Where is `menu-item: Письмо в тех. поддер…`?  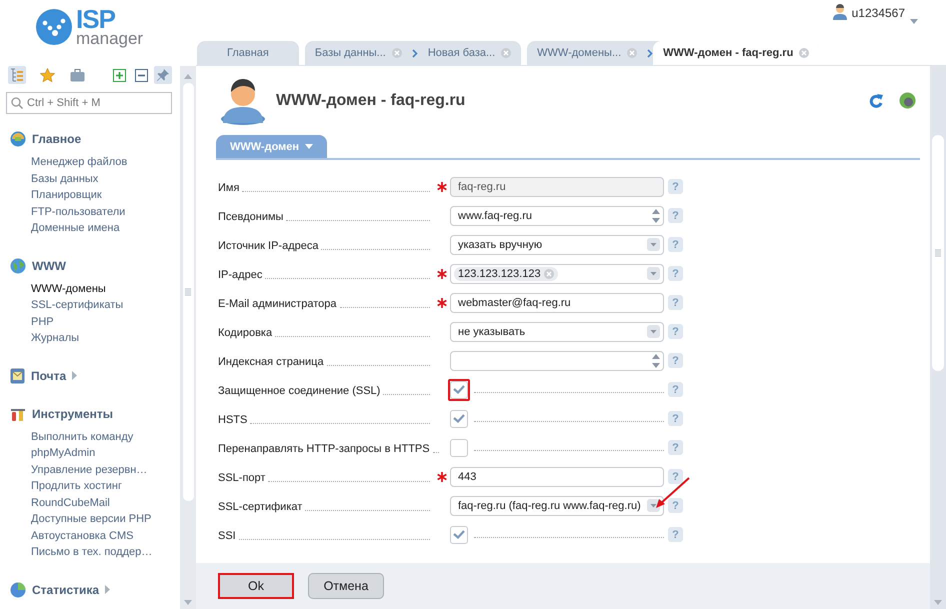 menu-item: Письмо в тех. поддер… is located at coordinates (105, 552).